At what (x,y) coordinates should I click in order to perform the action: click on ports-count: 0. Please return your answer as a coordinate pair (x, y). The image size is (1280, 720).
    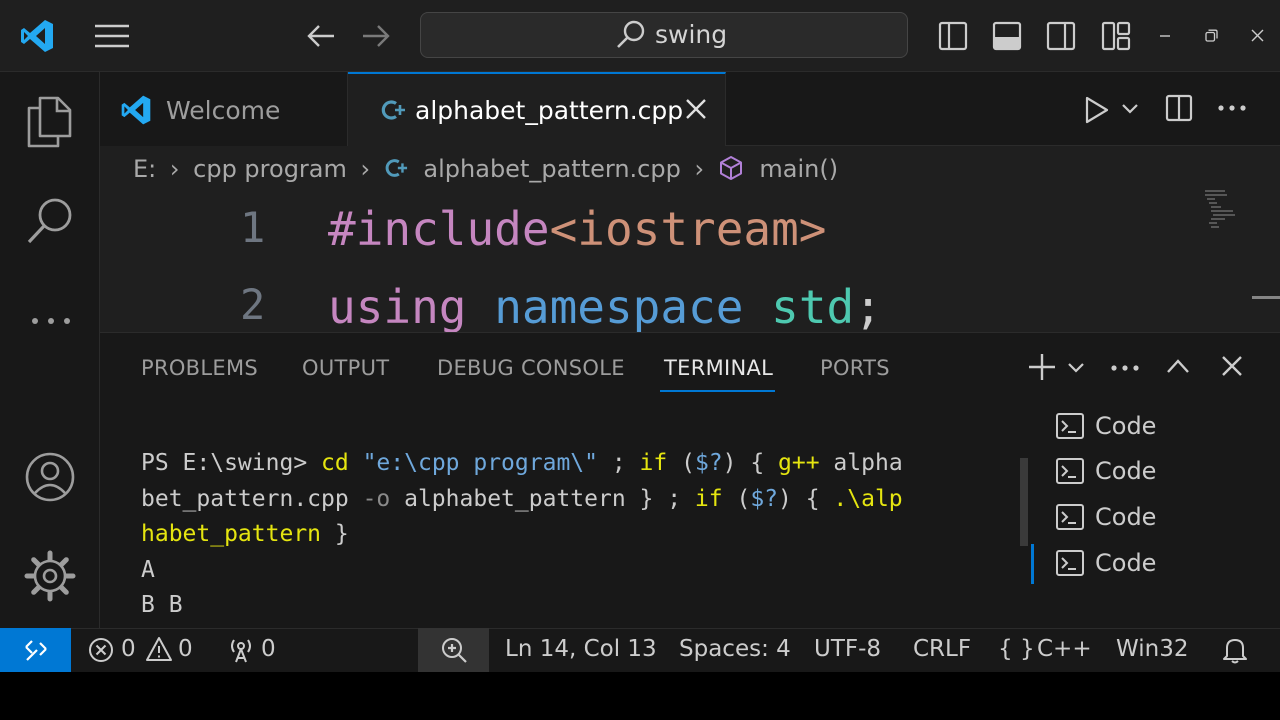
    Looking at the image, I should click on (268, 649).